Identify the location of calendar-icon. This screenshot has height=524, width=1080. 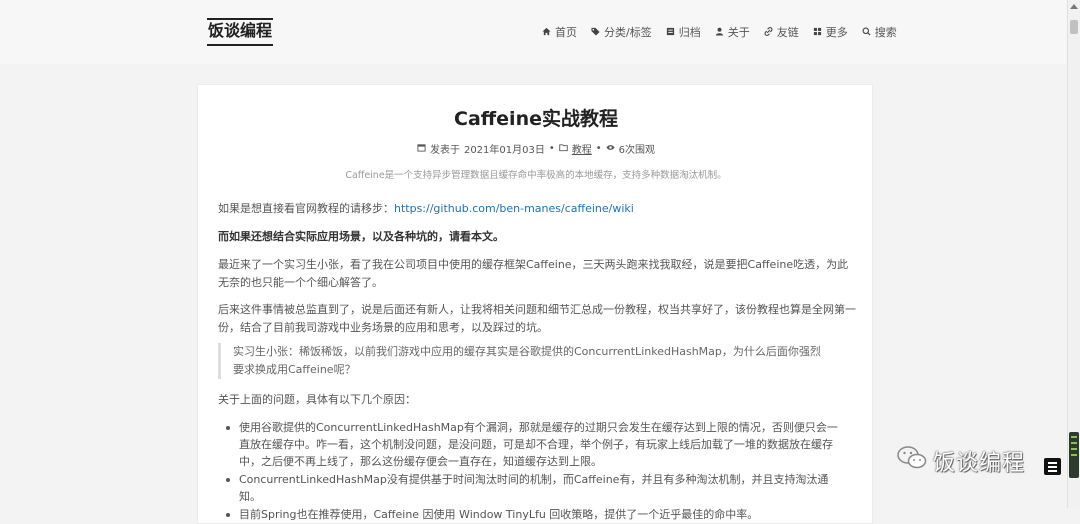
(421, 149).